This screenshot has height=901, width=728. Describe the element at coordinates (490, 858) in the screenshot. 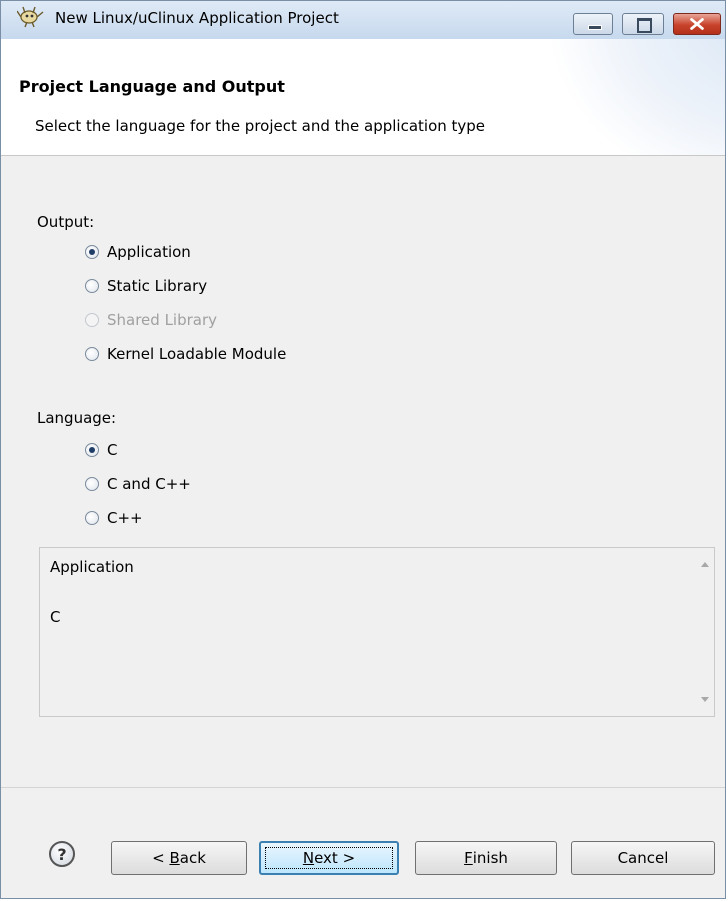

I see `finish-label-rest: inish` at that location.